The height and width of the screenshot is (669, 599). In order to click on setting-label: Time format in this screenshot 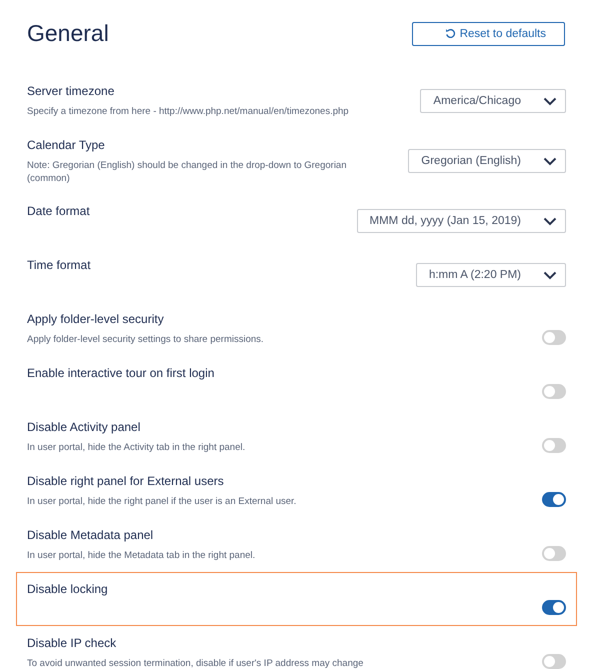, I will do `click(59, 265)`.